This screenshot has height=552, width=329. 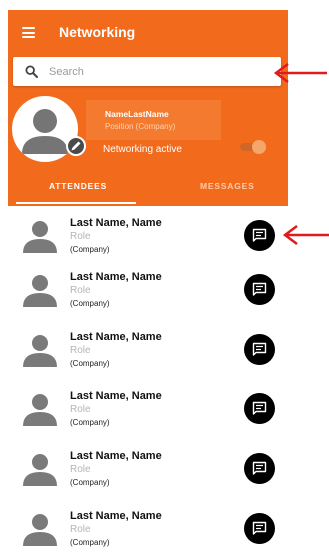 I want to click on edit-icon, so click(x=76, y=146).